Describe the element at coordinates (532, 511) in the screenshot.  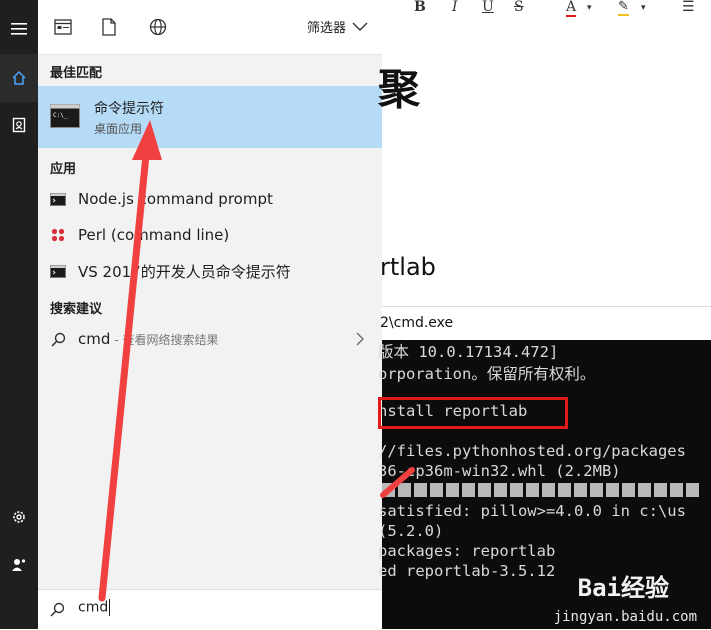
I see `console-line: satisfied: pillow>=4.0.0 in c:\us` at that location.